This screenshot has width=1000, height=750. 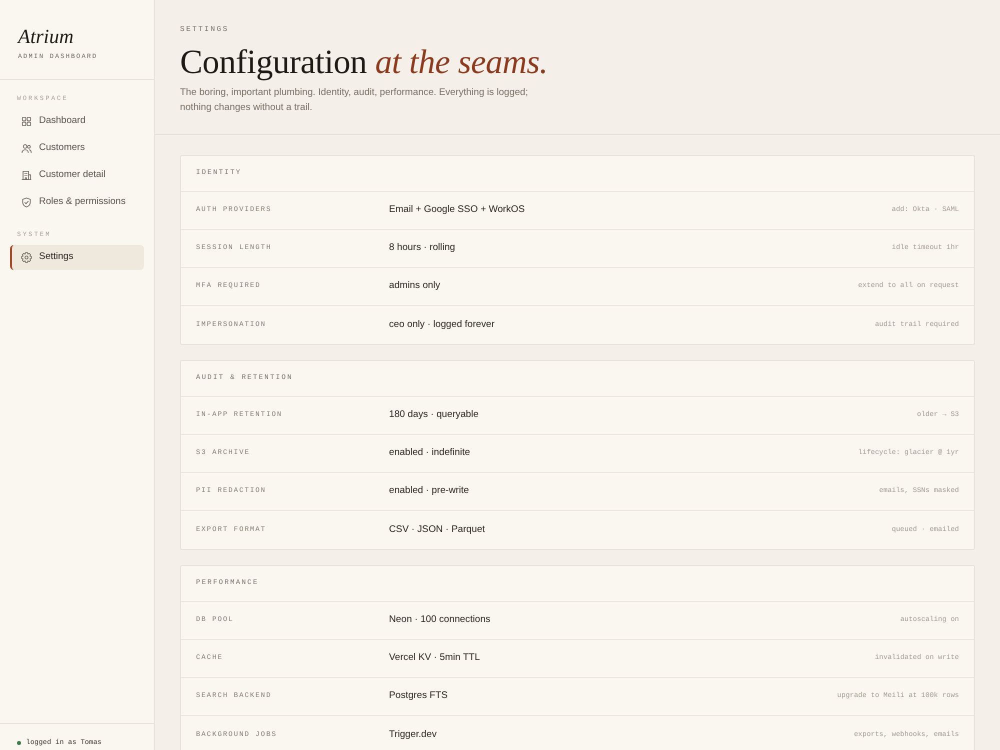 I want to click on setting-value: 180 days · queryable, so click(x=434, y=415).